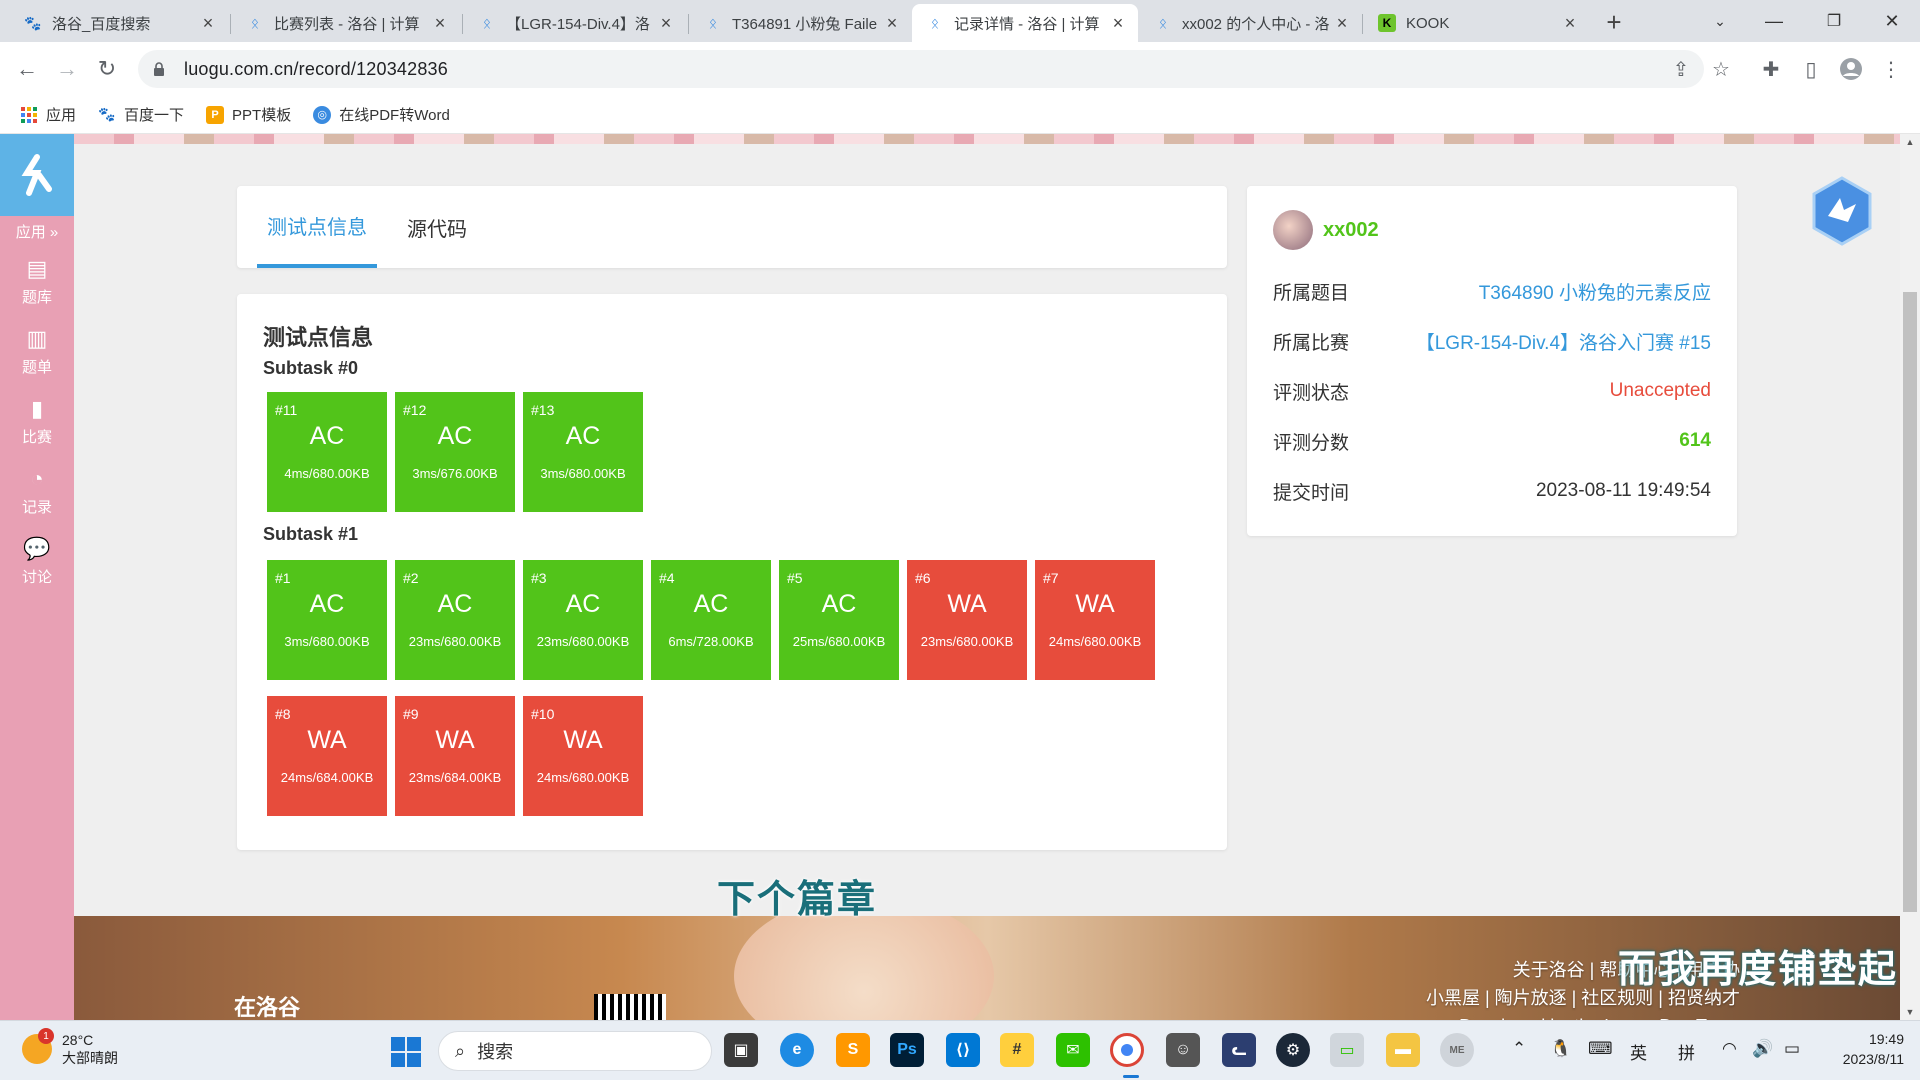 Image resolution: width=1920 pixels, height=1080 pixels. What do you see at coordinates (37, 175) in the screenshot?
I see `luogu-logo-icon` at bounding box center [37, 175].